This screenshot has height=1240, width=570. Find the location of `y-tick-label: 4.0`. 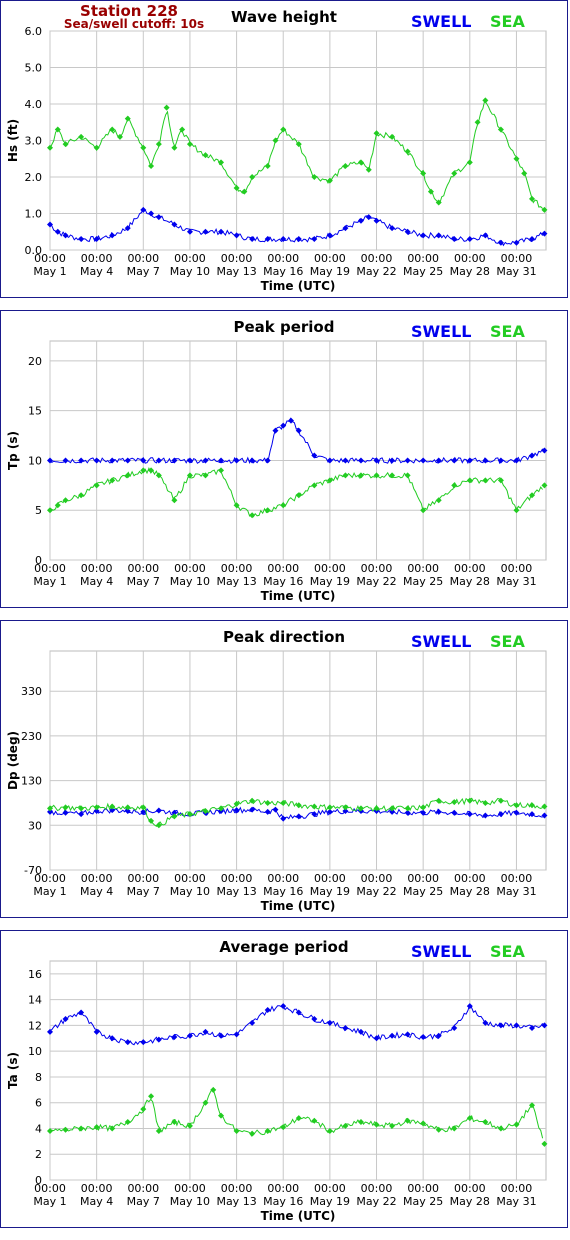

y-tick-label: 4.0 is located at coordinates (34, 104).